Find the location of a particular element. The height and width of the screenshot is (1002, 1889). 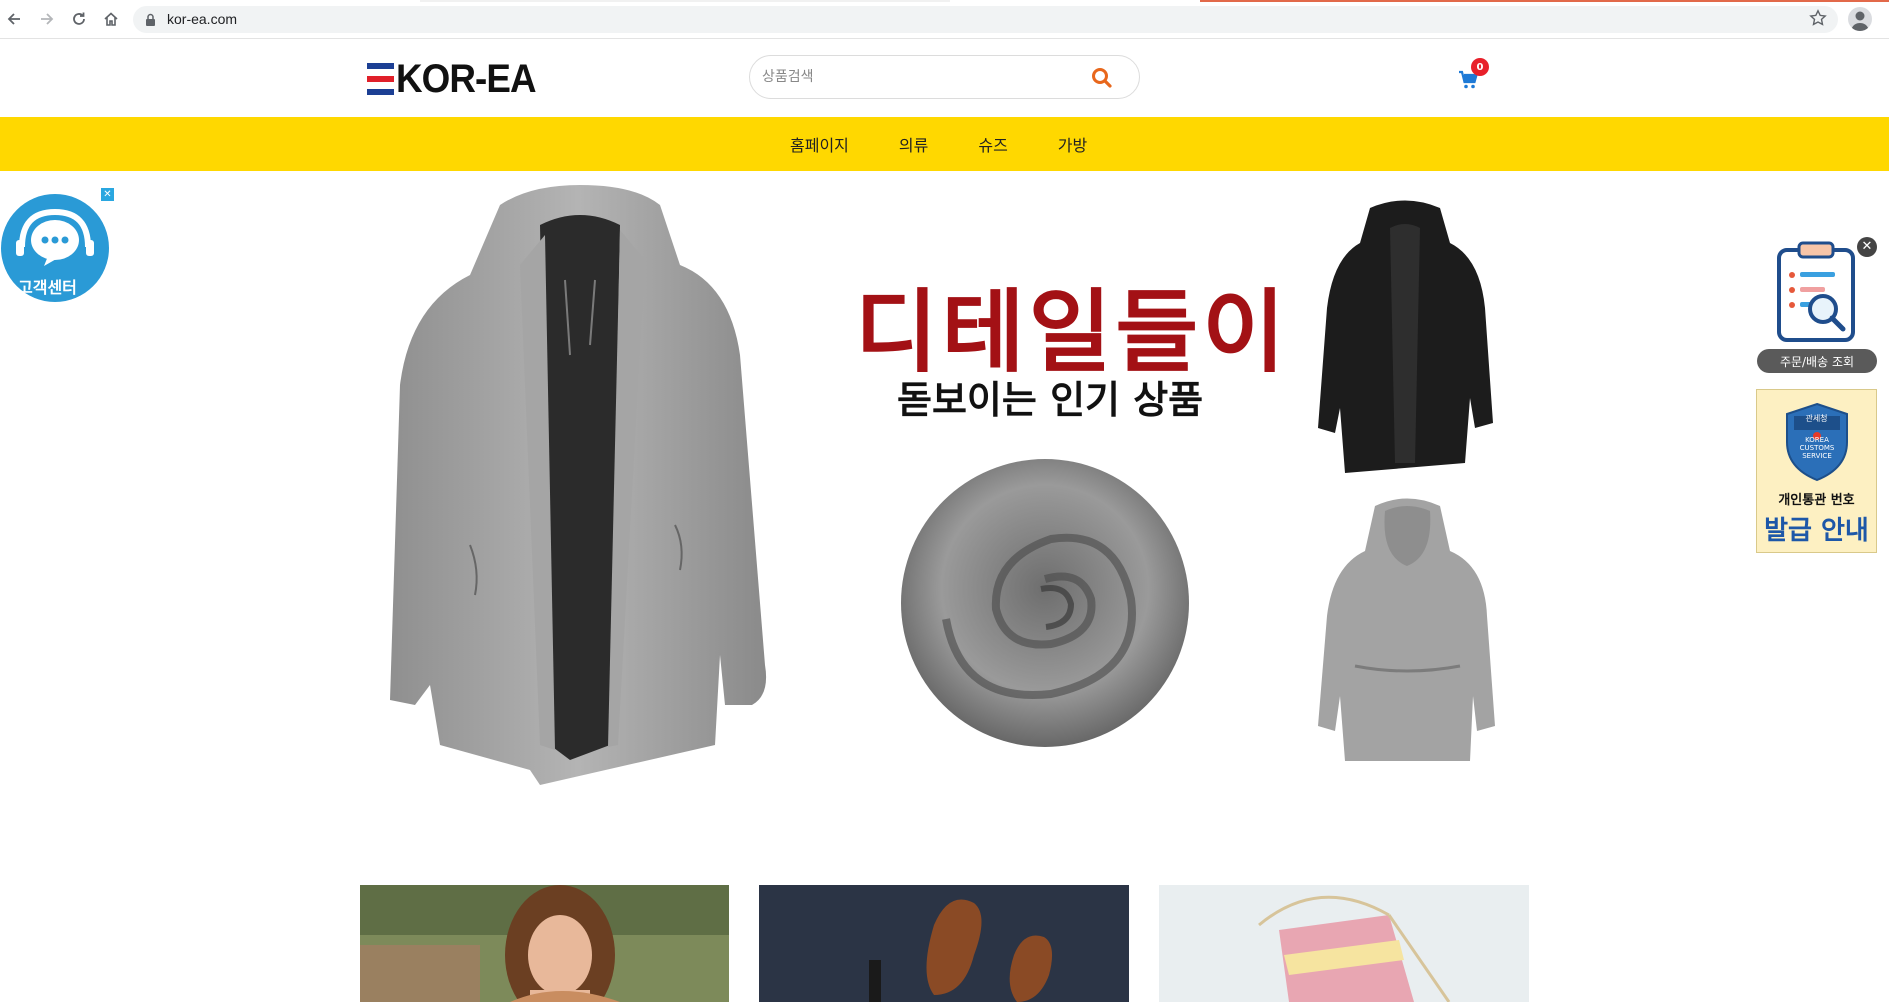

product-tile-bag is located at coordinates (1344, 943).